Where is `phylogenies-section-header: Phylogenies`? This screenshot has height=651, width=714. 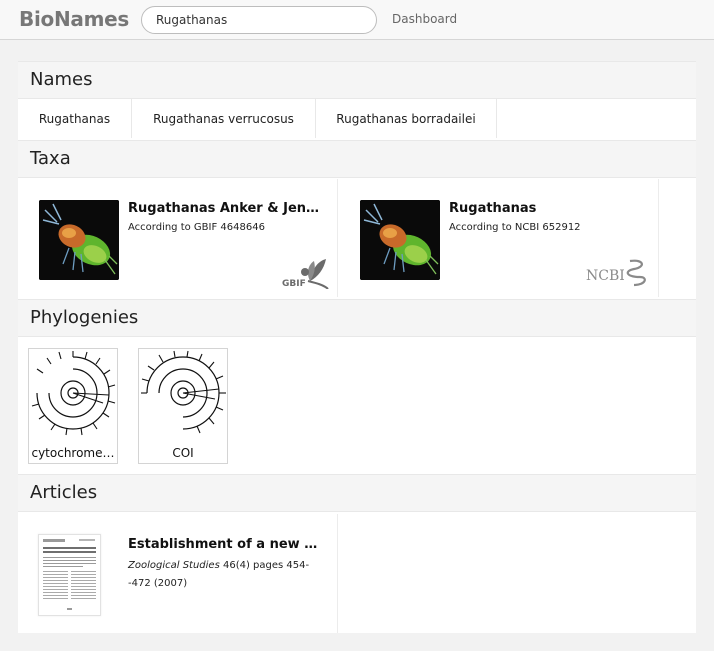 phylogenies-section-header: Phylogenies is located at coordinates (357, 318).